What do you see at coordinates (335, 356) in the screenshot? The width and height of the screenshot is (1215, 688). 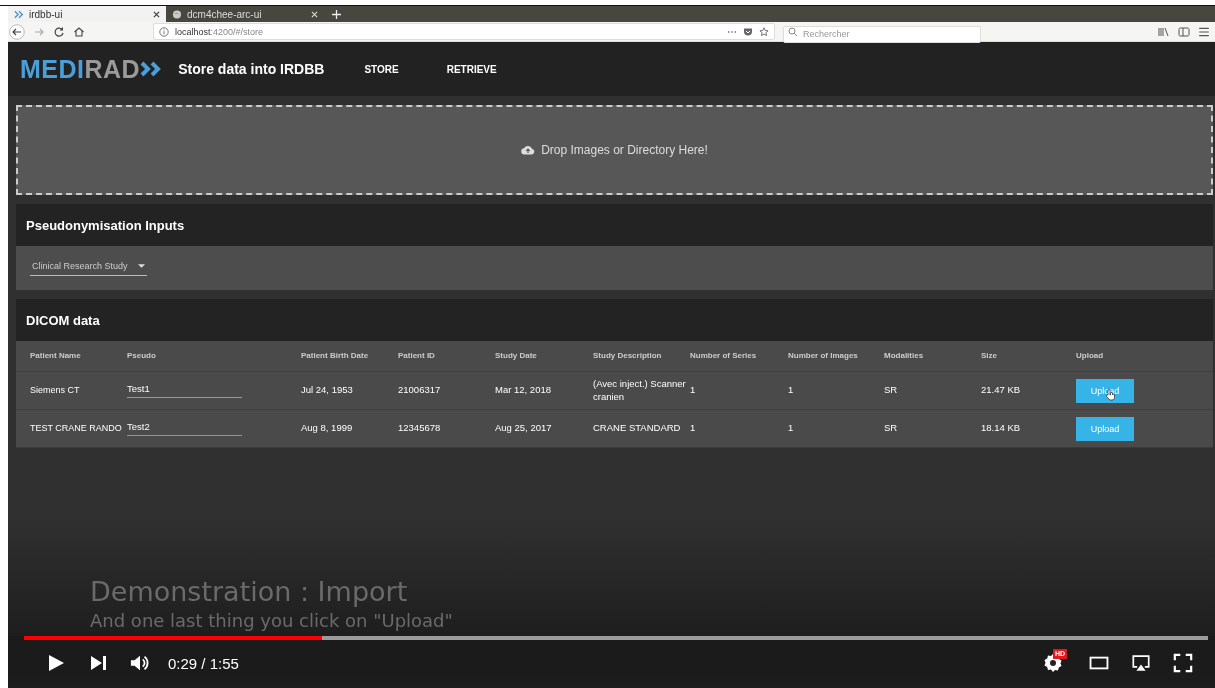 I see `column-header: Patient Birth Date` at bounding box center [335, 356].